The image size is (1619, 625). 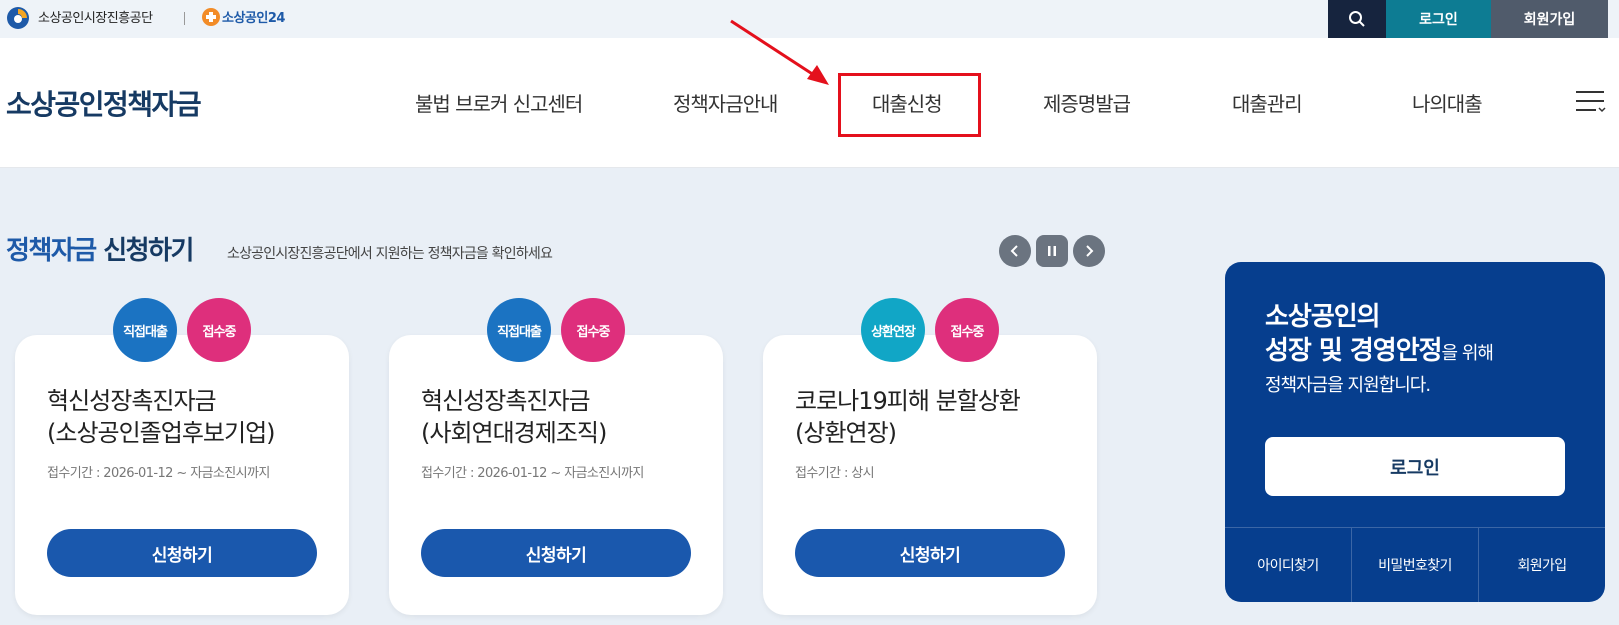 What do you see at coordinates (1323, 317) in the screenshot?
I see `panel-line1: 소상공인의` at bounding box center [1323, 317].